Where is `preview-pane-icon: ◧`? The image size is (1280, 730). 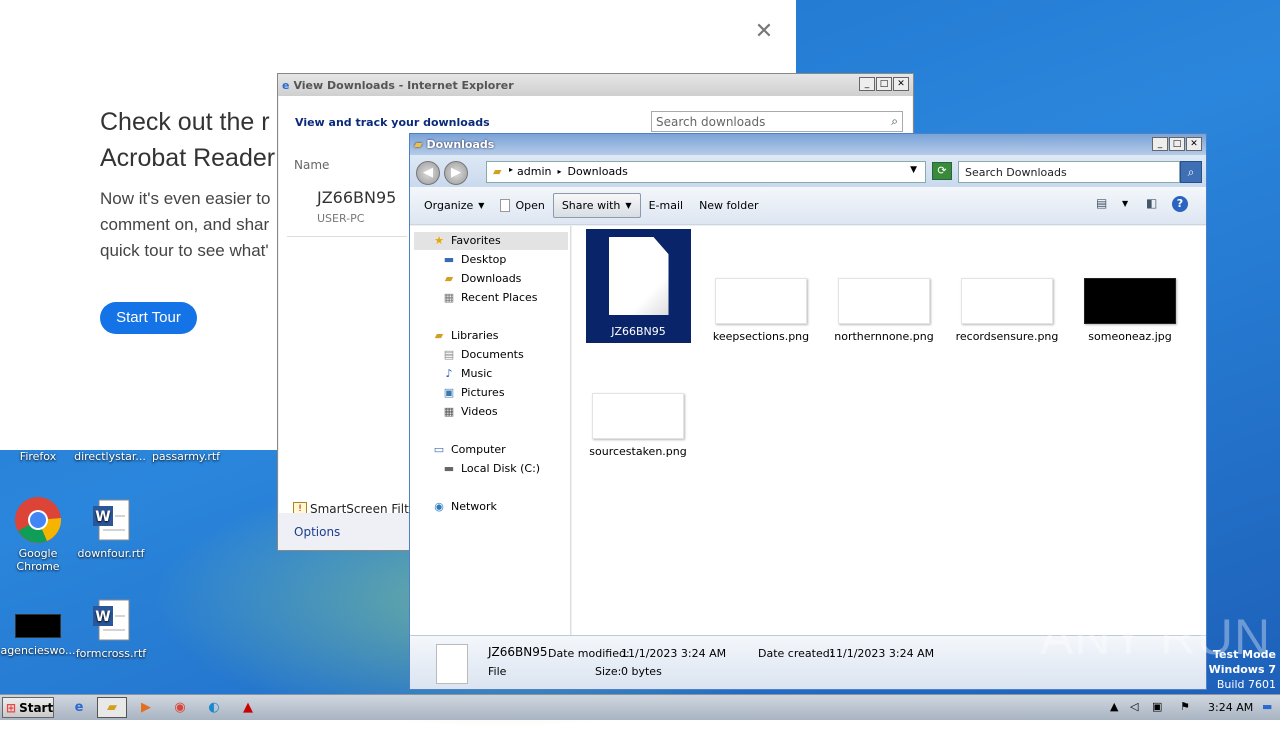 preview-pane-icon: ◧ is located at coordinates (1151, 203).